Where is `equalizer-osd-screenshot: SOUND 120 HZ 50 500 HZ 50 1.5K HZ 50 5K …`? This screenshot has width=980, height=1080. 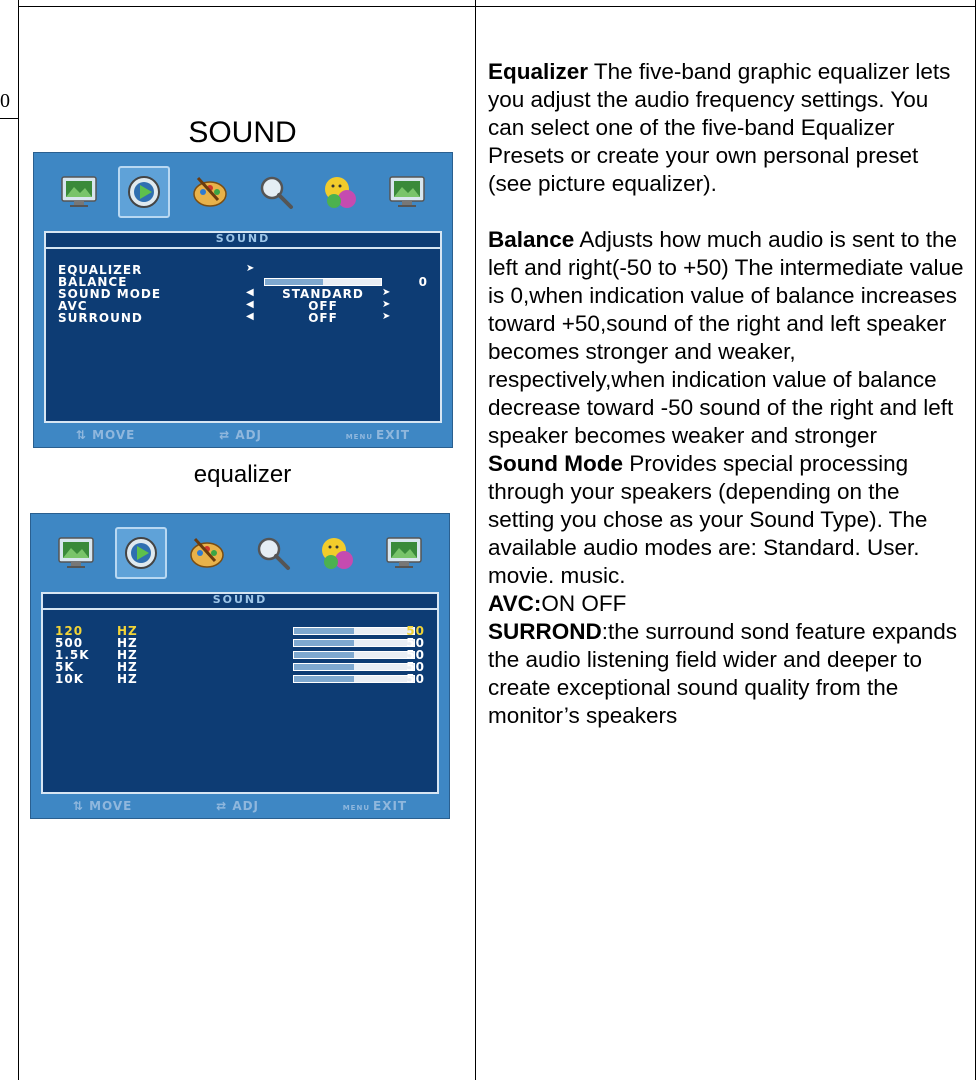
equalizer-osd-screenshot: SOUND 120 HZ 50 500 HZ 50 1.5K HZ 50 5K … is located at coordinates (240, 666).